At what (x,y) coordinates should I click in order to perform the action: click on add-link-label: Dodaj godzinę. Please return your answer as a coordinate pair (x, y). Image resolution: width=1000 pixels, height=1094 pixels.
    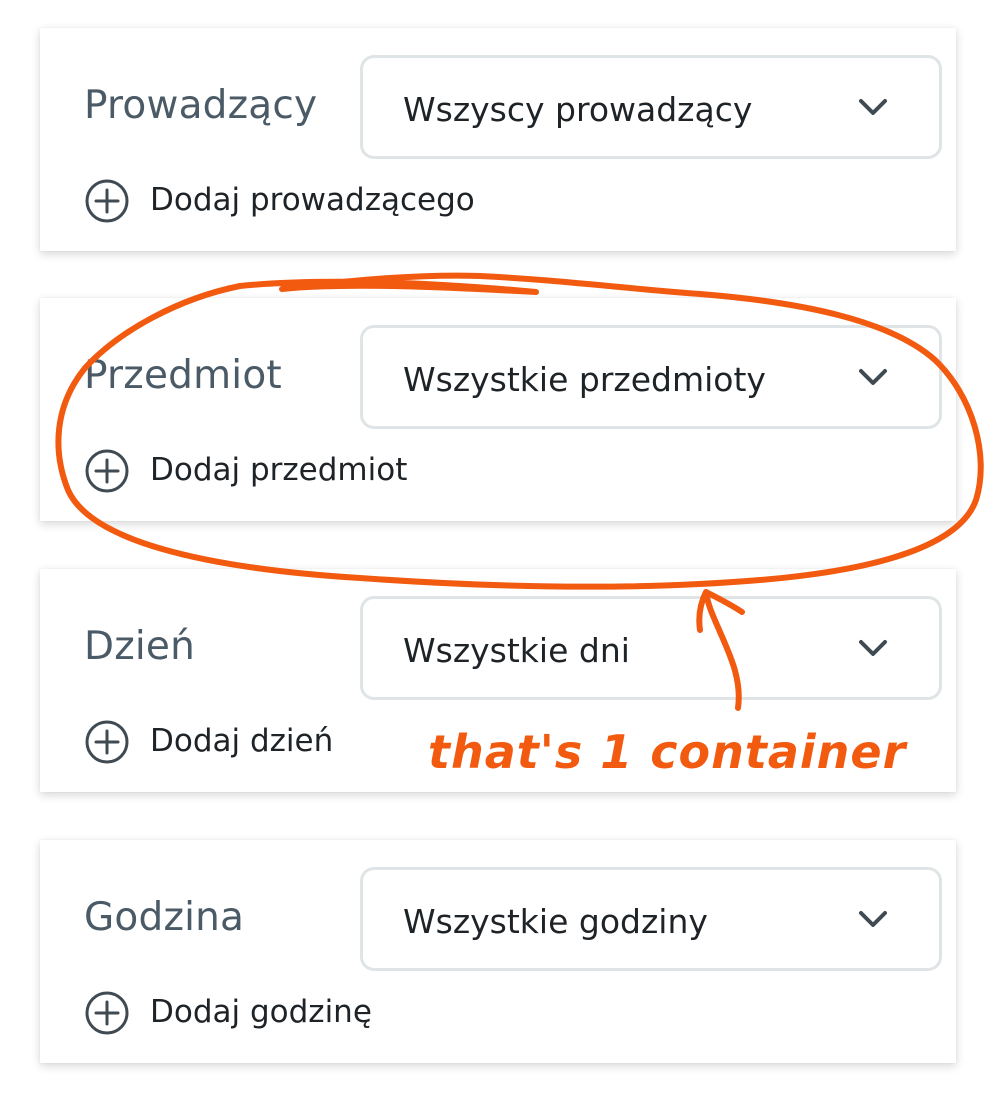
    Looking at the image, I should click on (261, 1012).